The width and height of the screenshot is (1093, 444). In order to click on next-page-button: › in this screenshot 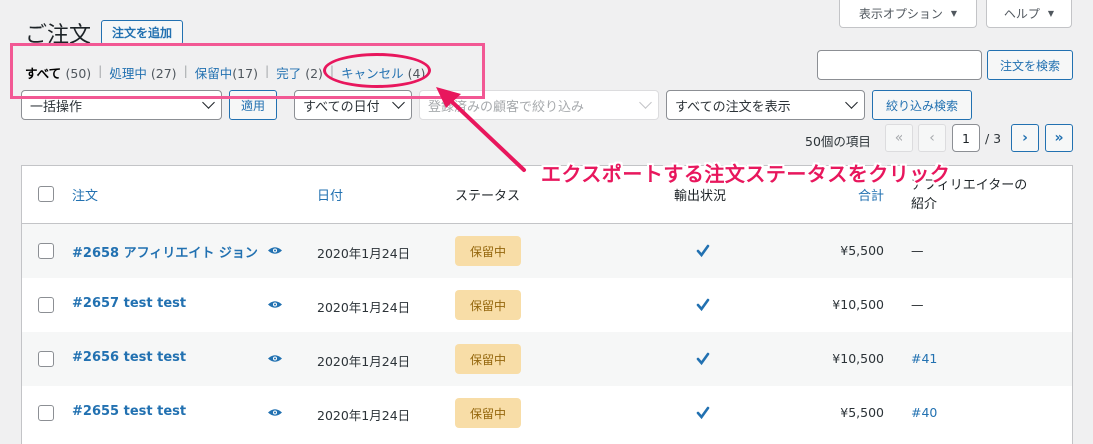, I will do `click(1025, 138)`.